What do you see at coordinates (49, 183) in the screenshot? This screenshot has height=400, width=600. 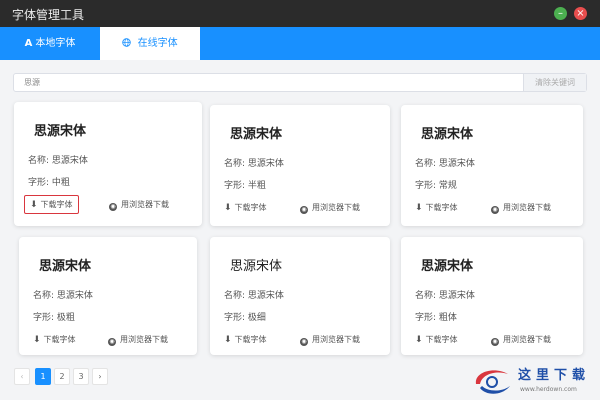 I see `font-weight-row: 字形: 中粗` at bounding box center [49, 183].